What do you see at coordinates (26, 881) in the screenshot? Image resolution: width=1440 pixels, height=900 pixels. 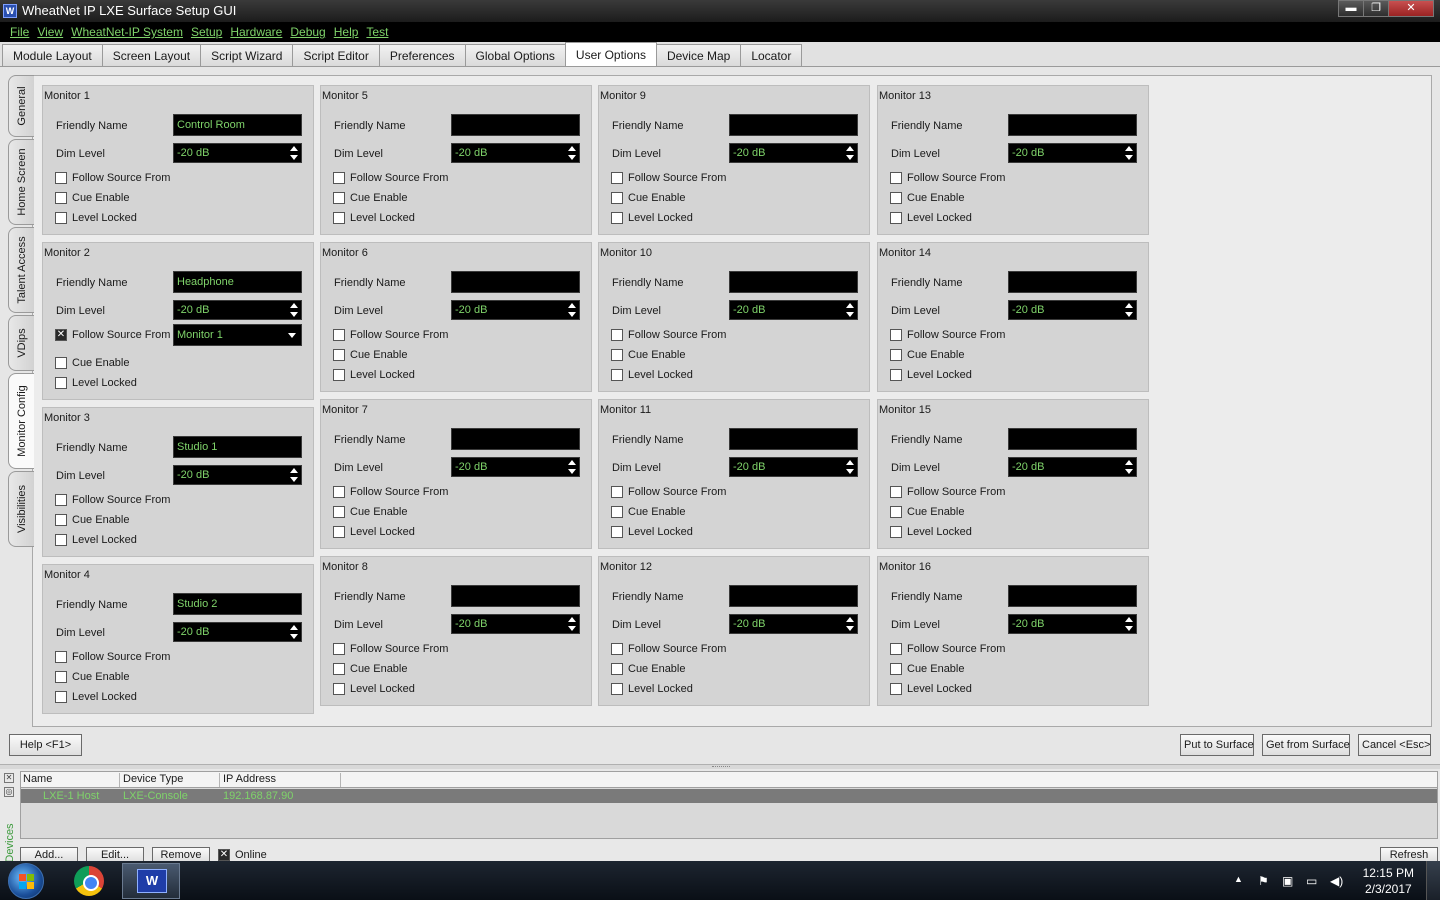 I see `start-button` at bounding box center [26, 881].